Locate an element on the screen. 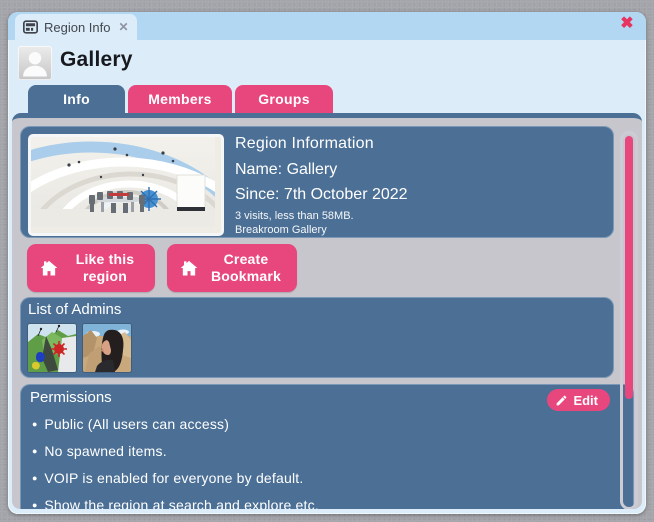  terrain-avatar-graphic is located at coordinates (52, 348).